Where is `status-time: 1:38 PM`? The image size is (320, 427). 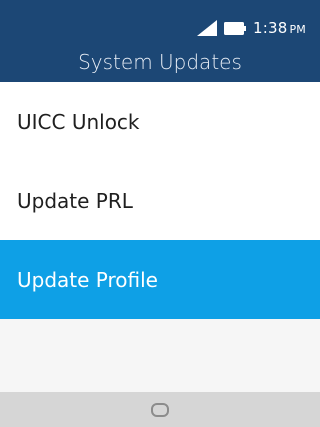 status-time: 1:38 PM is located at coordinates (279, 28).